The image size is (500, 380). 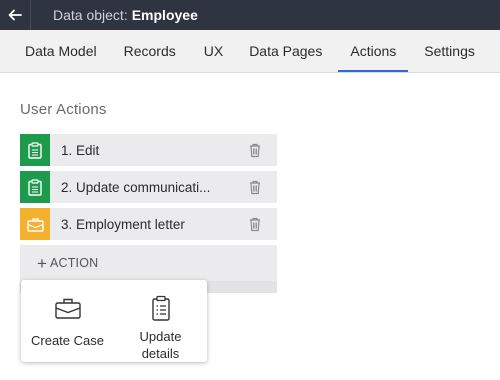 What do you see at coordinates (160, 308) in the screenshot?
I see `list-clipboard-icon` at bounding box center [160, 308].